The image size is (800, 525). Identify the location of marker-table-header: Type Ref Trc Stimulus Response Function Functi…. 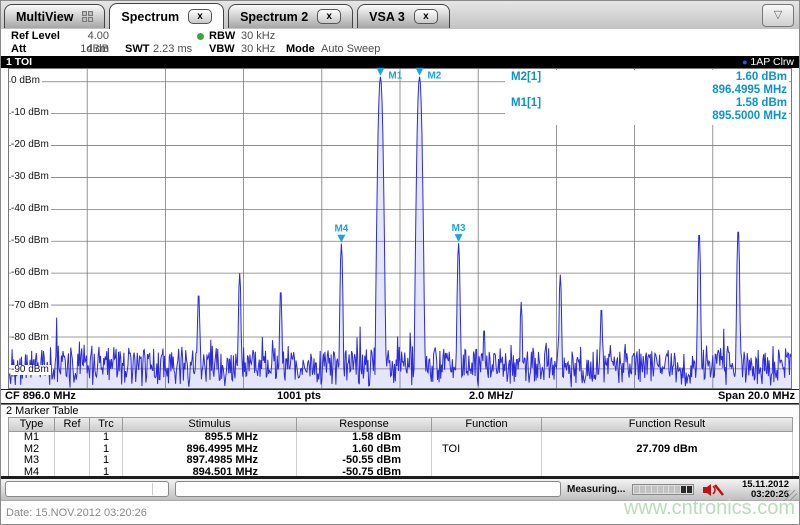
(401, 424).